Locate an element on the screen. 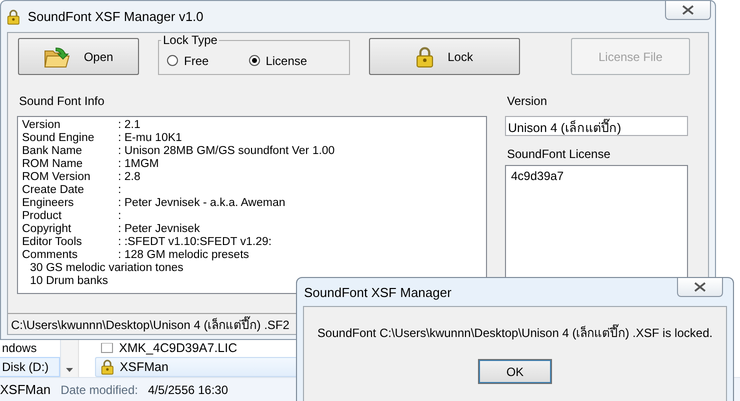 The width and height of the screenshot is (740, 401). field-label: SoundFont License is located at coordinates (559, 154).